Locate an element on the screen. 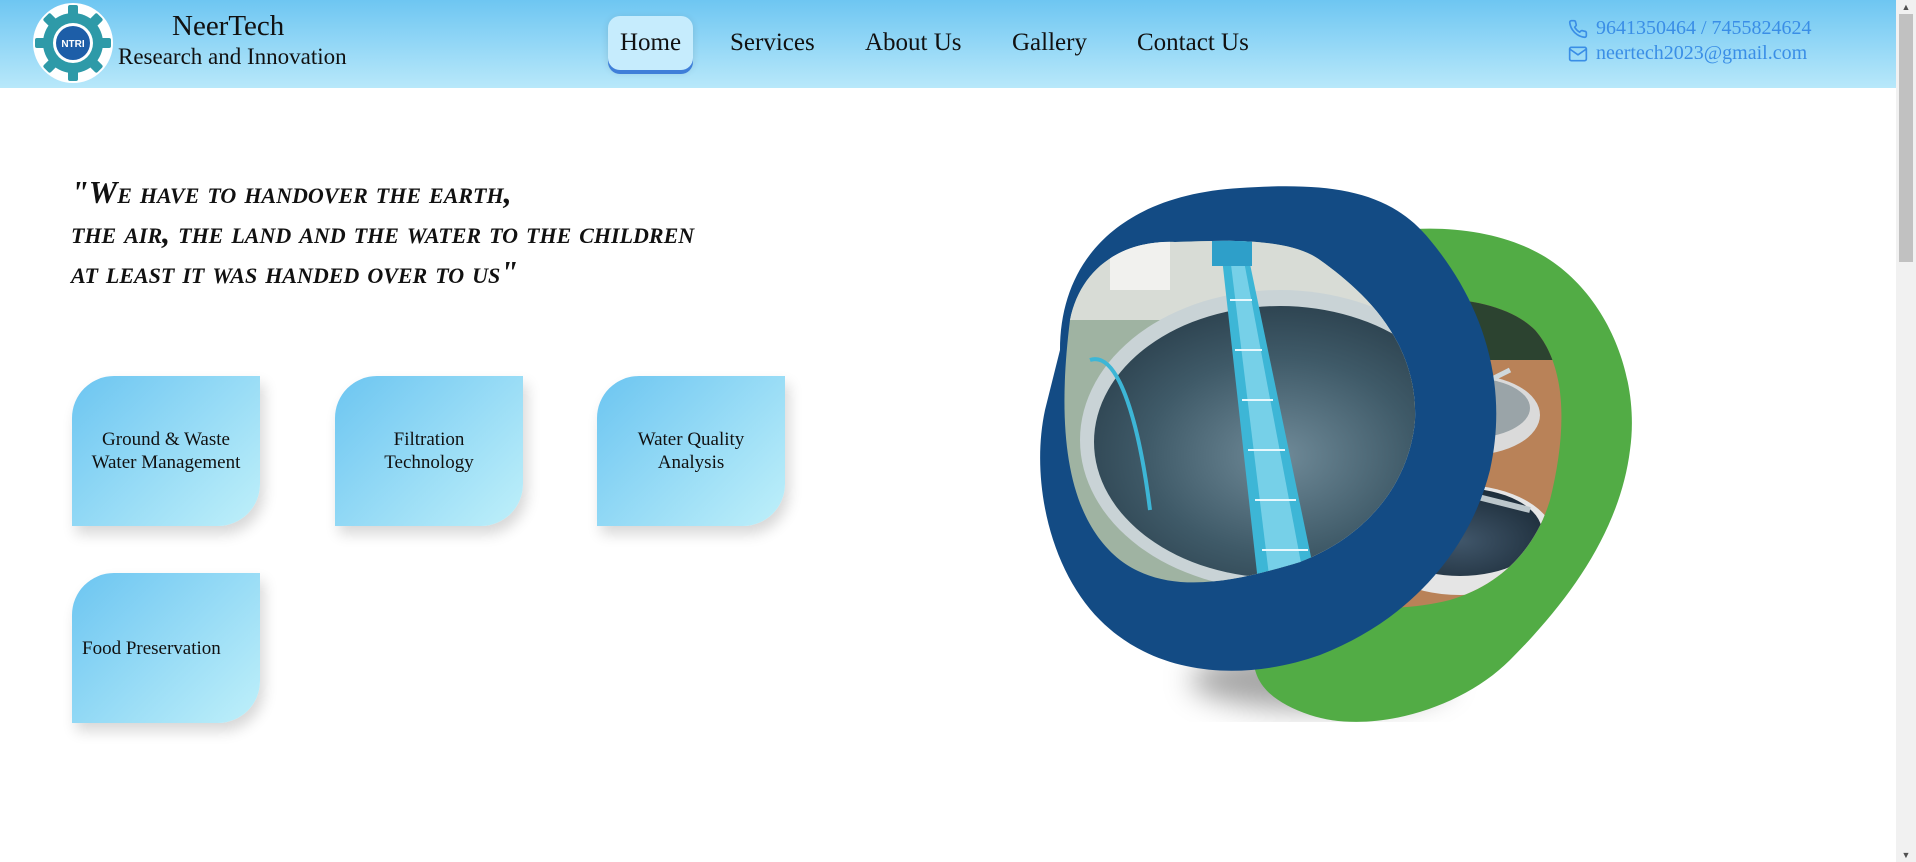  page-scrollbar: ▲ ▼ is located at coordinates (1906, 431).